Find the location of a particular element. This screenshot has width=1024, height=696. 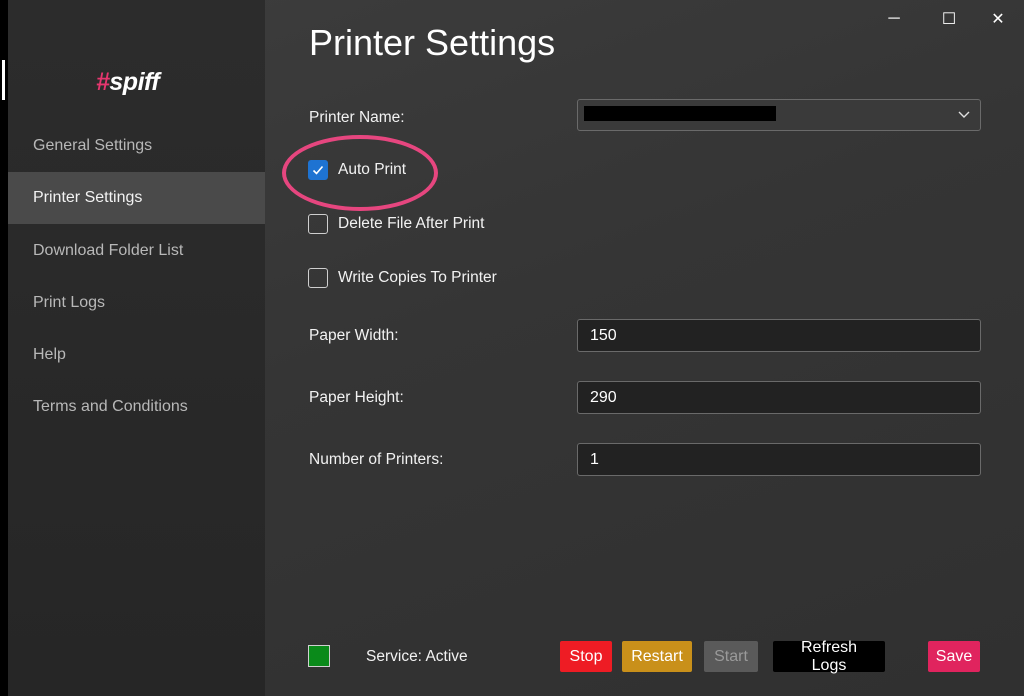

service-status-text: Service: Active is located at coordinates (417, 656).